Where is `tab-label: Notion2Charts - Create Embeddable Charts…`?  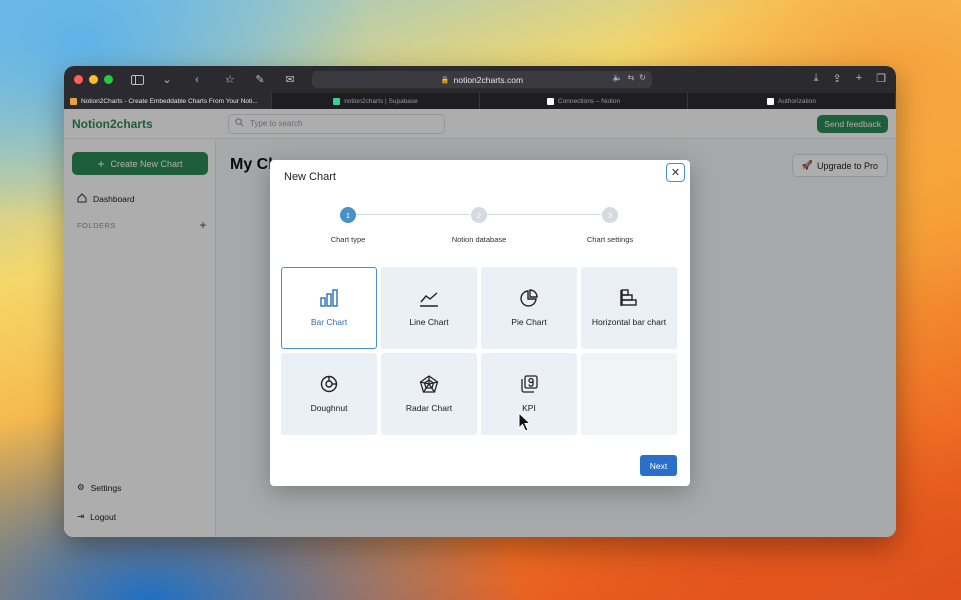 tab-label: Notion2Charts - Create Embeddable Charts… is located at coordinates (169, 101).